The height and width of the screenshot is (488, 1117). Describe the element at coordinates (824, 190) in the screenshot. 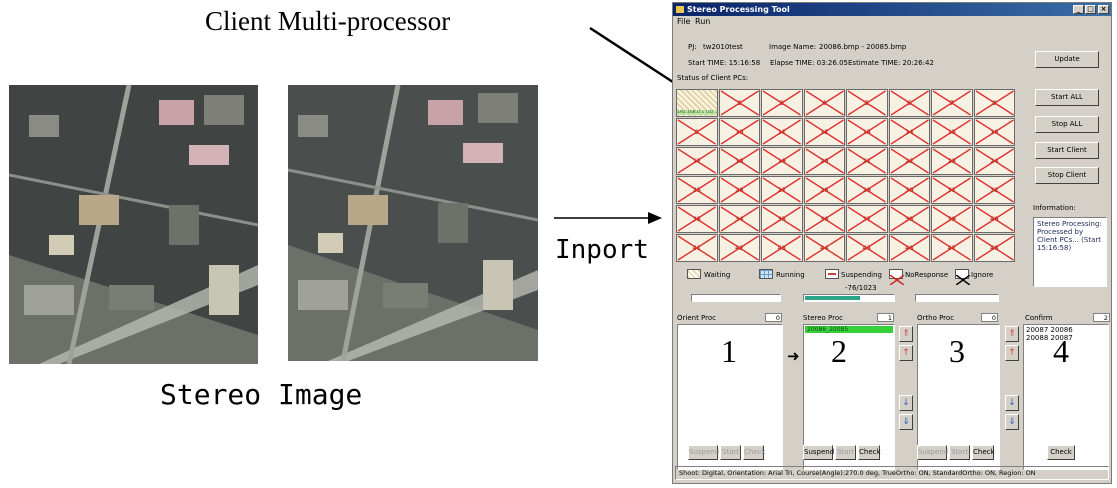

I see `client-cell: 28` at that location.